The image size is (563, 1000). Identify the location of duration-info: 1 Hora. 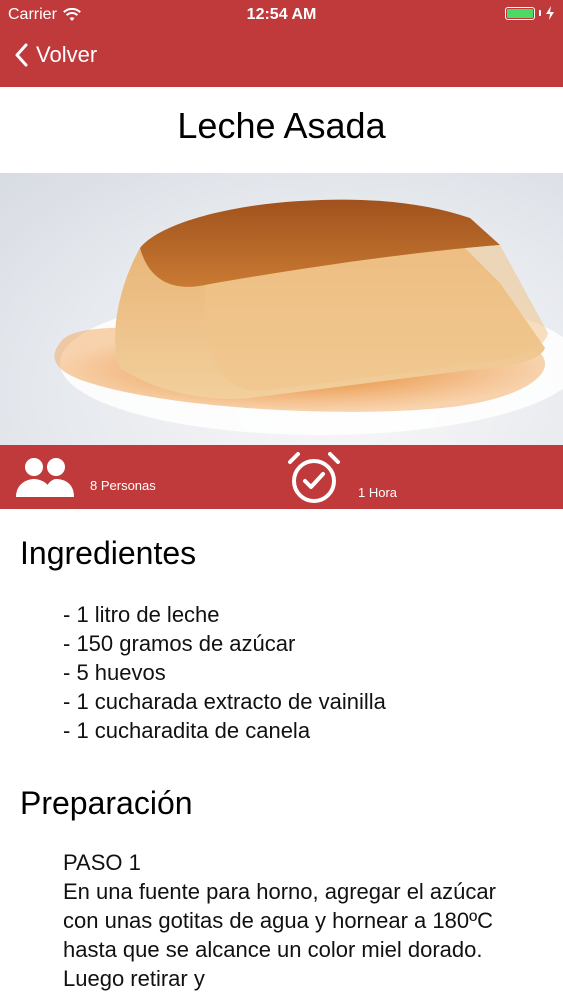
(341, 478).